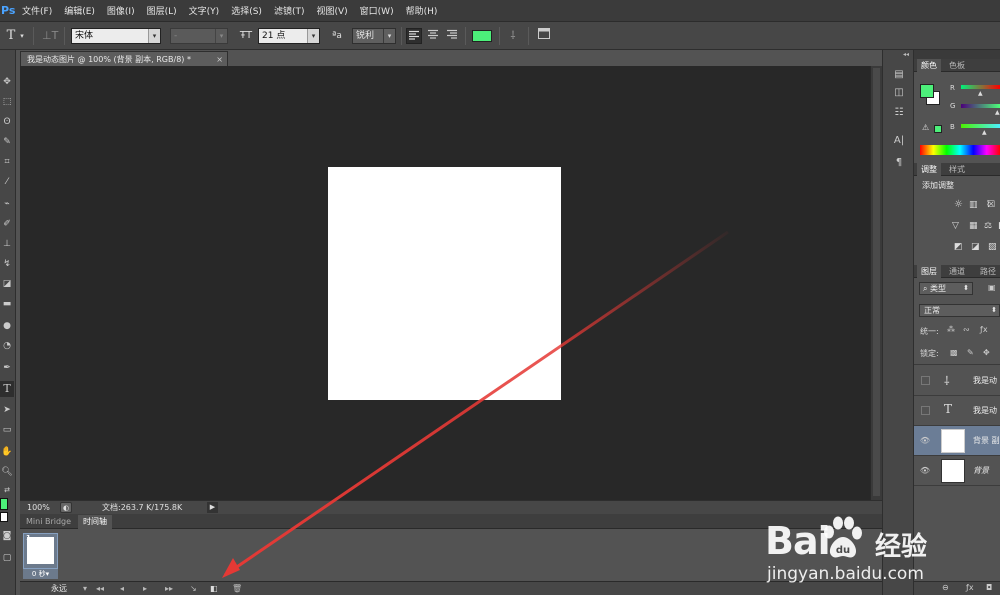 This screenshot has height=595, width=1000. I want to click on clone-stamp-tool-icon: ⊥, so click(7, 244).